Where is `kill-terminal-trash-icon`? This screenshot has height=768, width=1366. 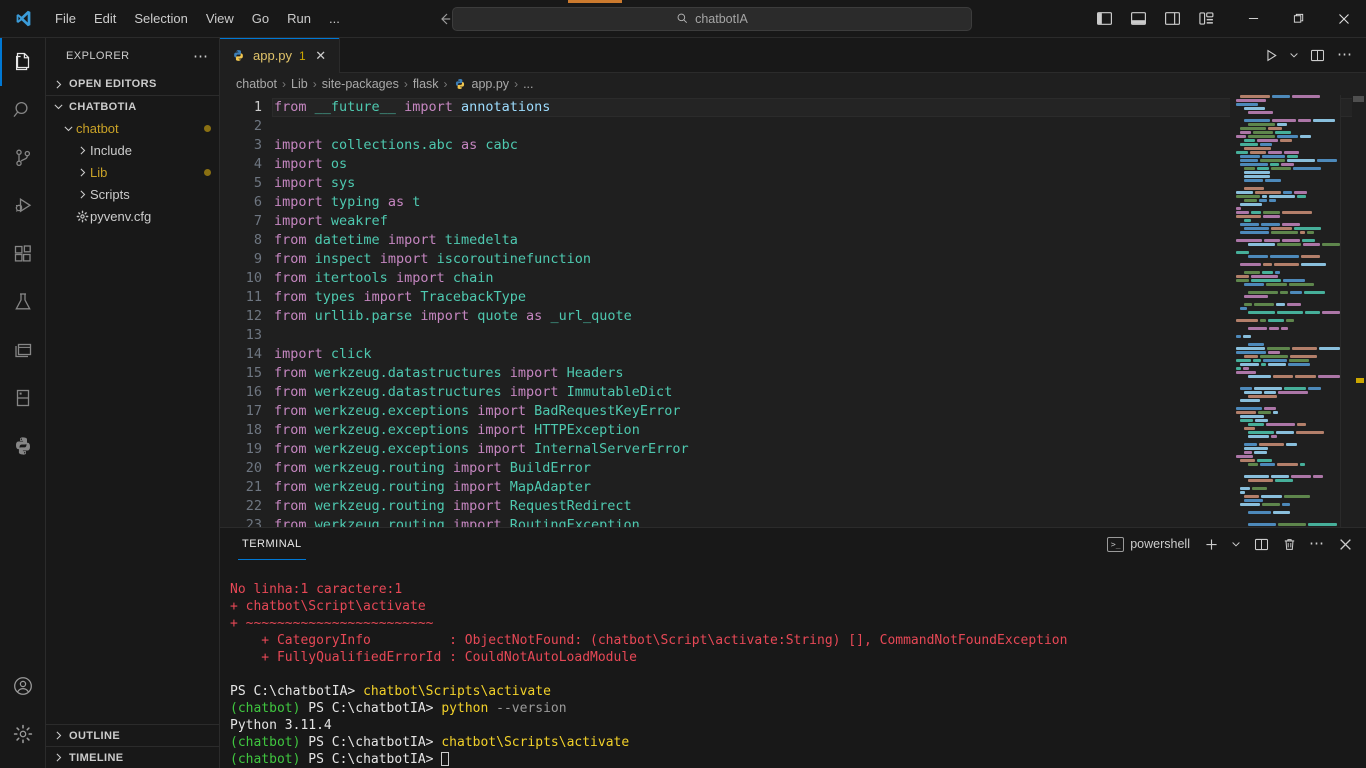 kill-terminal-trash-icon is located at coordinates (1289, 544).